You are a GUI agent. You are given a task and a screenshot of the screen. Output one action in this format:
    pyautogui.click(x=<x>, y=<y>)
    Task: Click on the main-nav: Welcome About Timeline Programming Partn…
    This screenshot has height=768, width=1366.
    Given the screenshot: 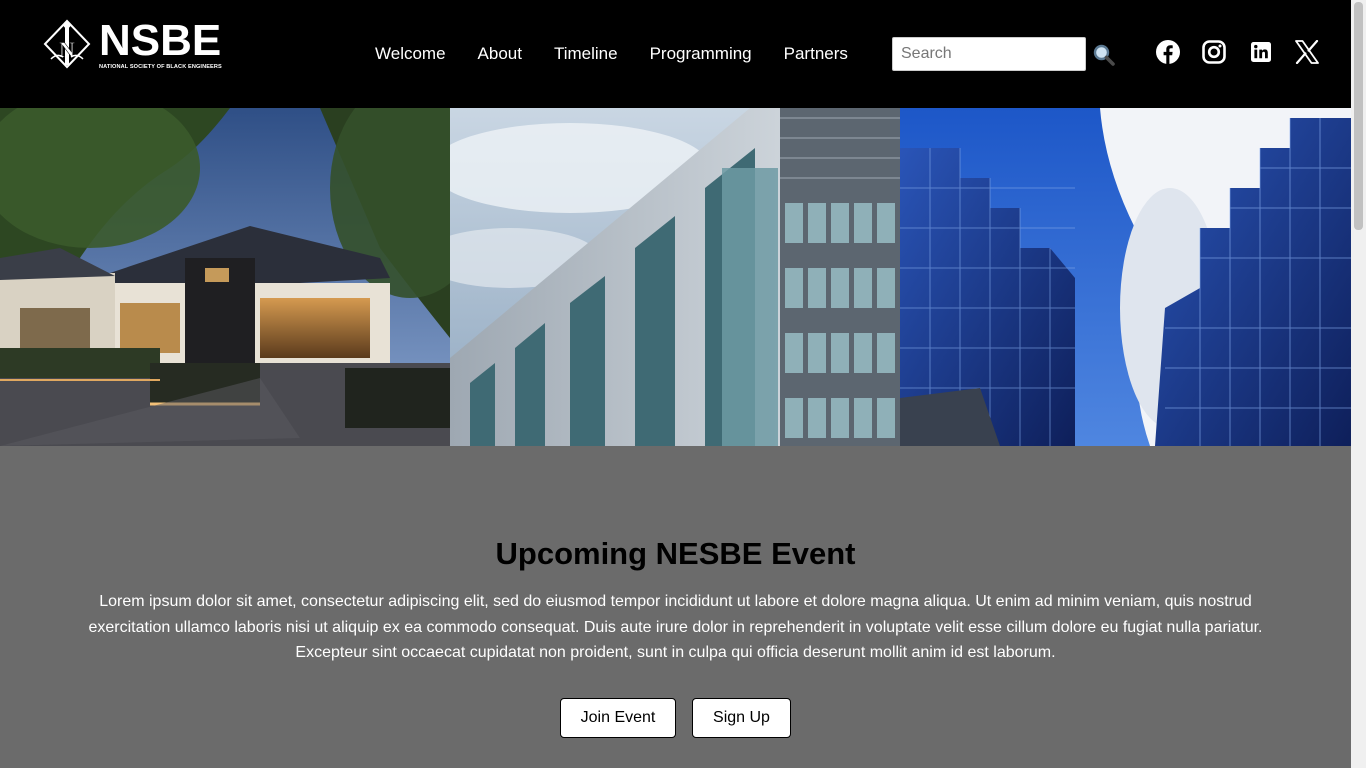 What is the action you would take?
    pyautogui.click(x=627, y=54)
    